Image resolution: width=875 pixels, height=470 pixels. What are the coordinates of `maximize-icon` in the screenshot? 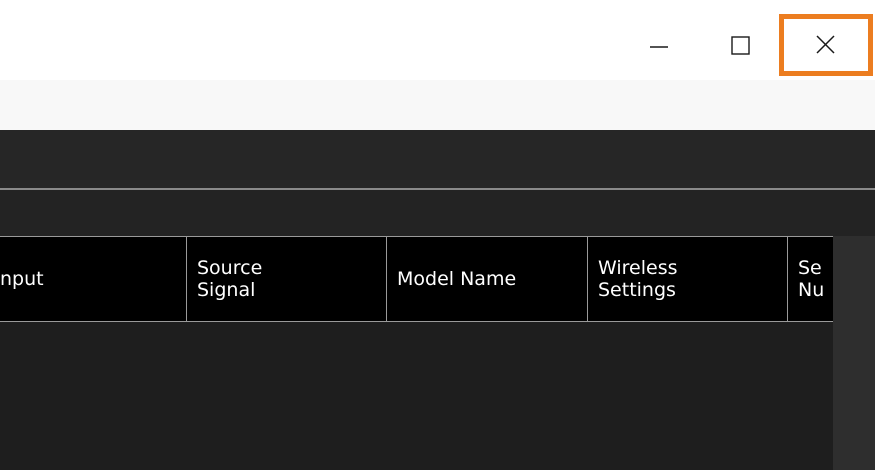 It's located at (740, 45).